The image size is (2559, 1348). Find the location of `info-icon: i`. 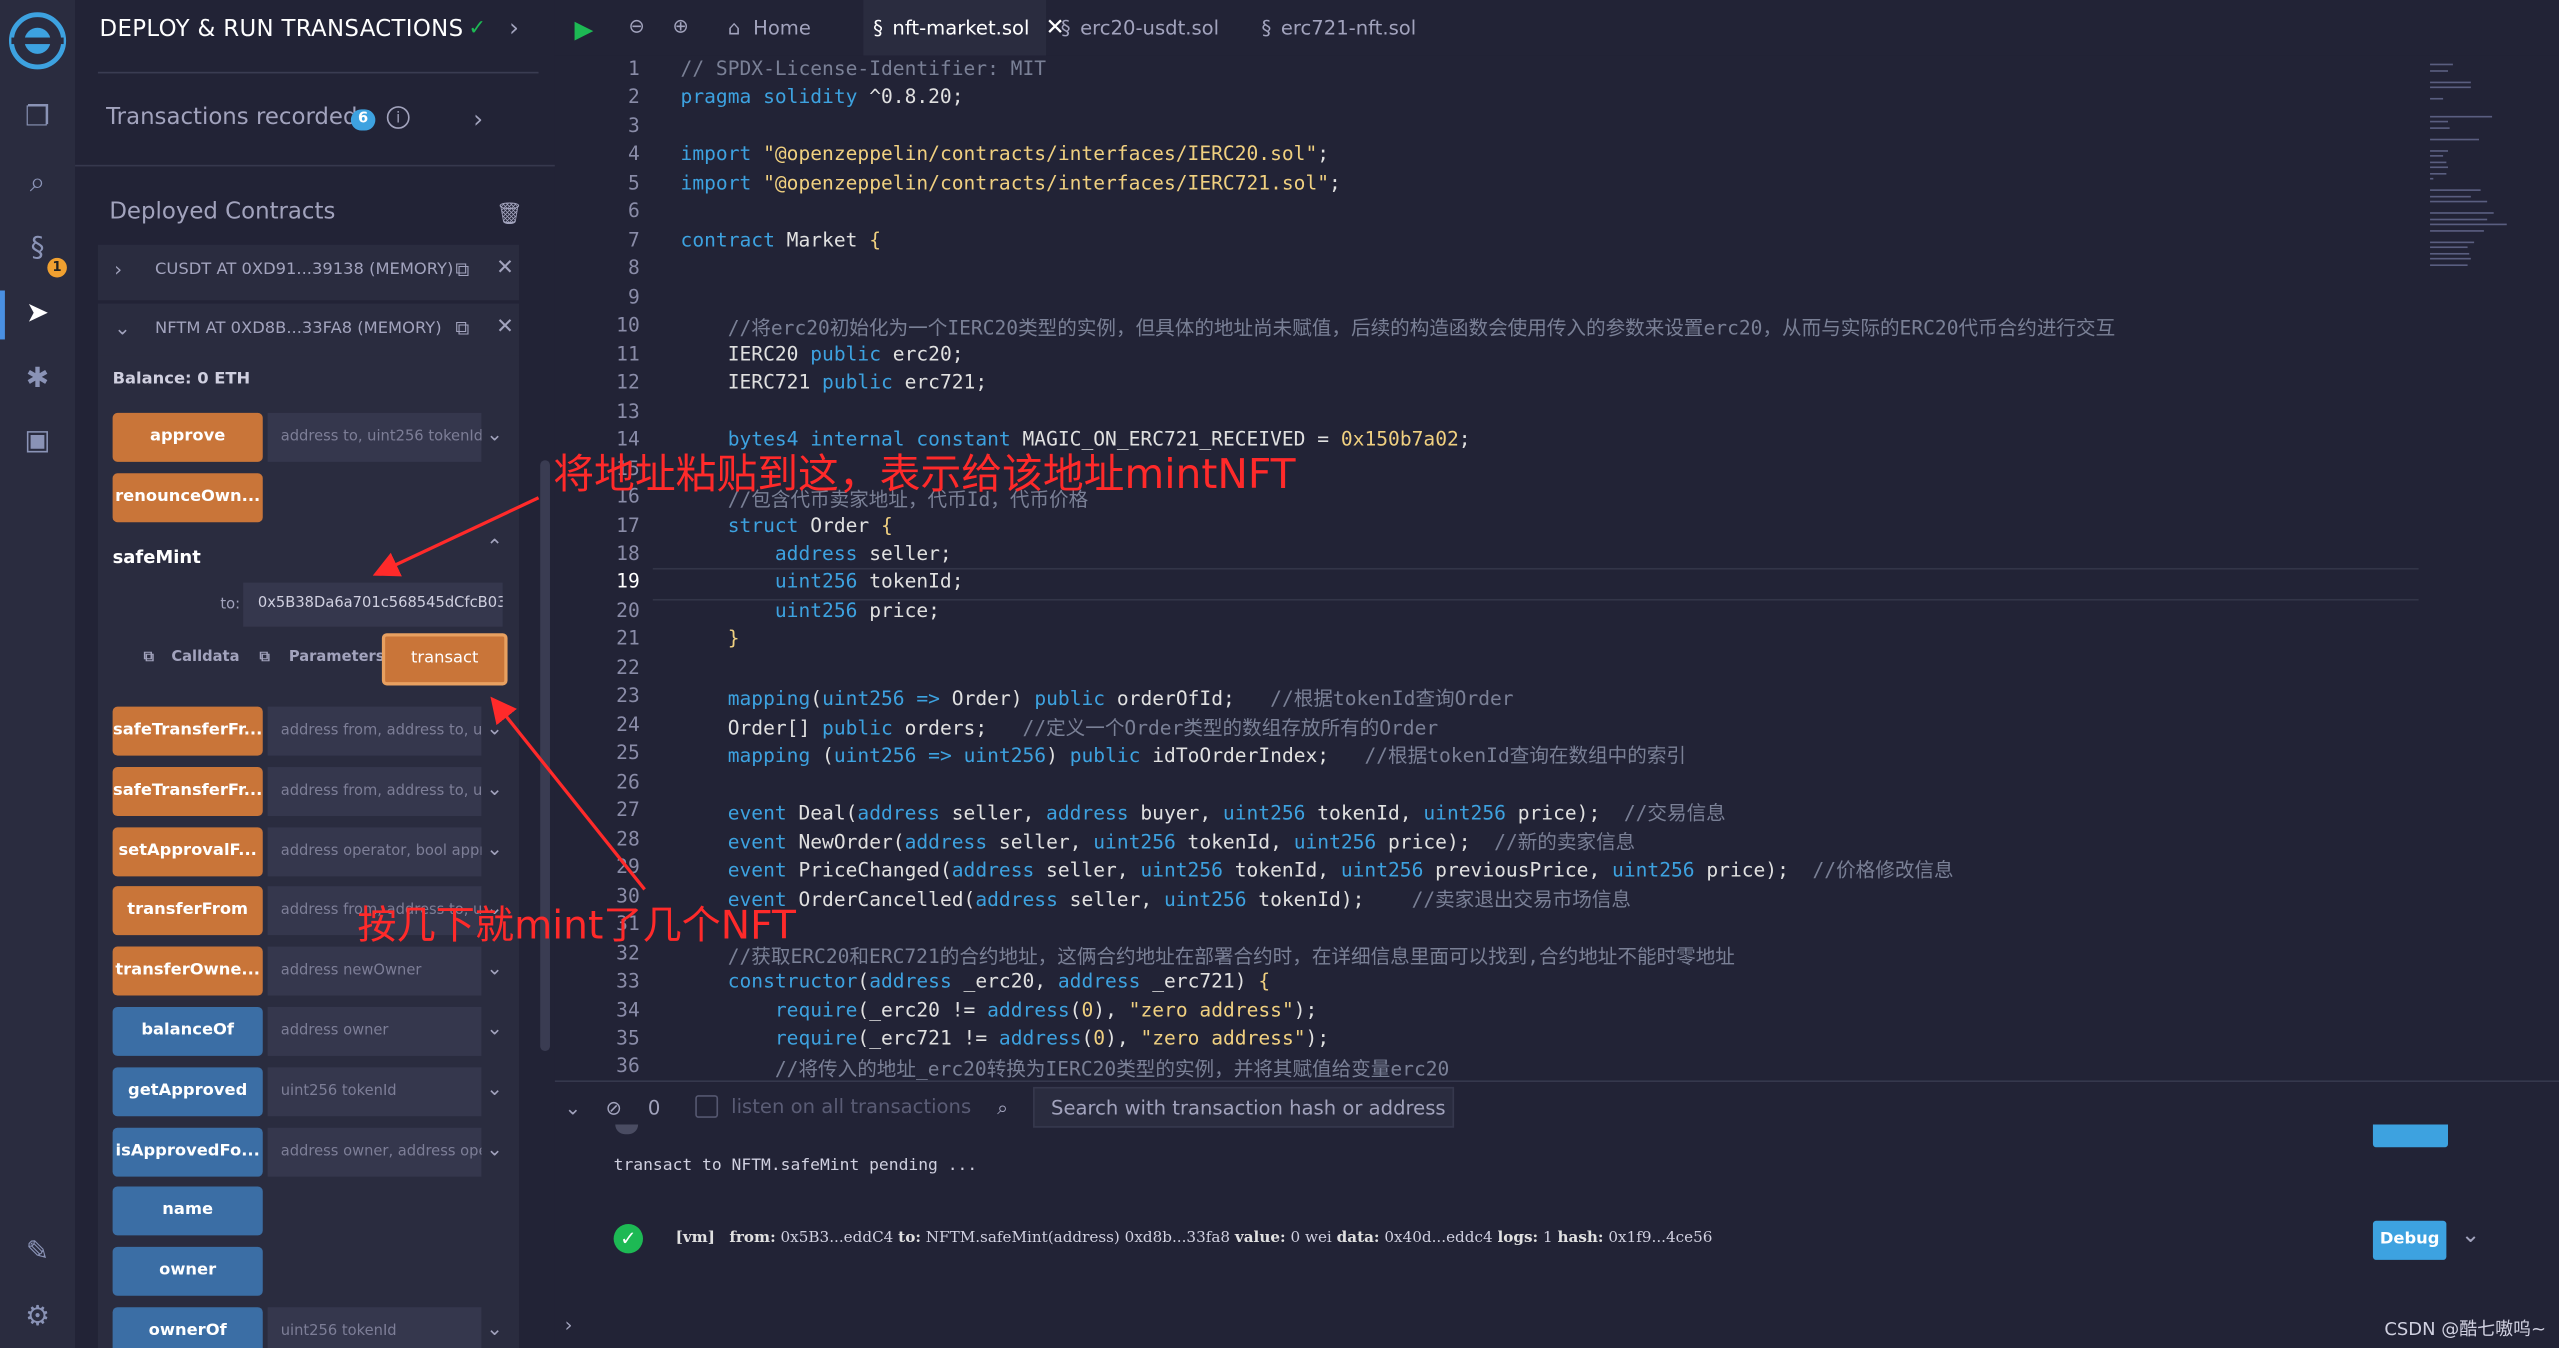

info-icon: i is located at coordinates (398, 117).